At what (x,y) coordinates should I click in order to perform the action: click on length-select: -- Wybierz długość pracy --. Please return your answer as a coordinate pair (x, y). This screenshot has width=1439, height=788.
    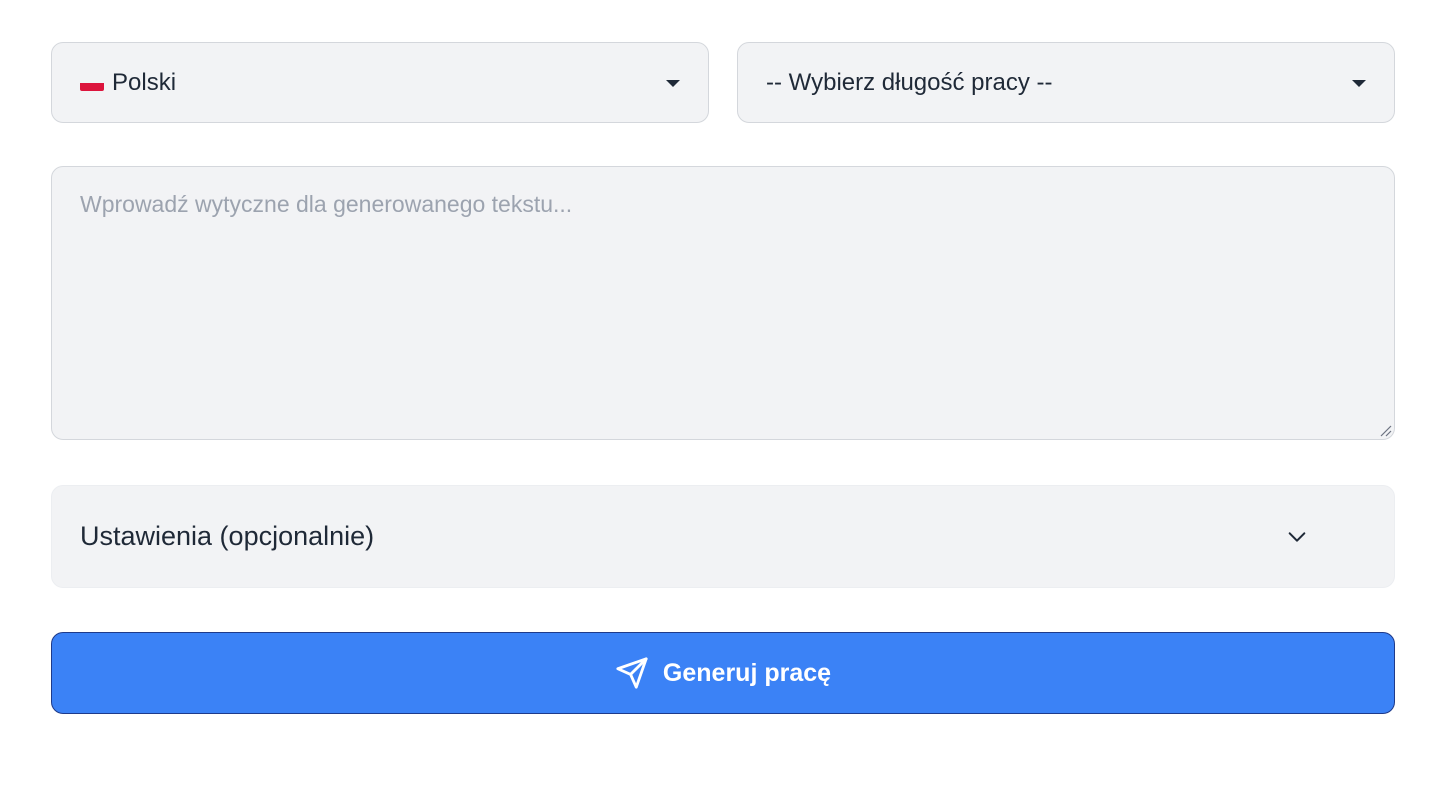
    Looking at the image, I should click on (1066, 82).